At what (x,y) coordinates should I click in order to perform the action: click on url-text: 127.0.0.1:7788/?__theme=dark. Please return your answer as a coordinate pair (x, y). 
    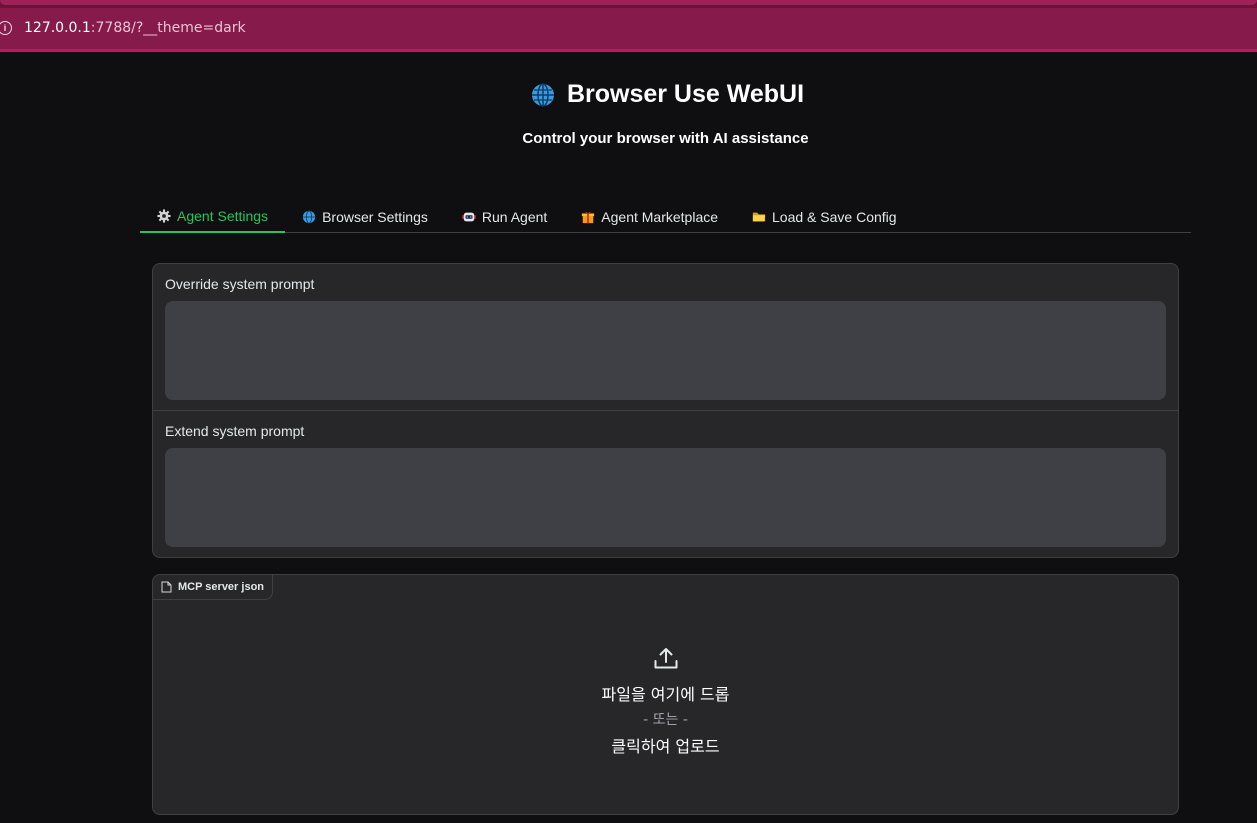
    Looking at the image, I should click on (135, 28).